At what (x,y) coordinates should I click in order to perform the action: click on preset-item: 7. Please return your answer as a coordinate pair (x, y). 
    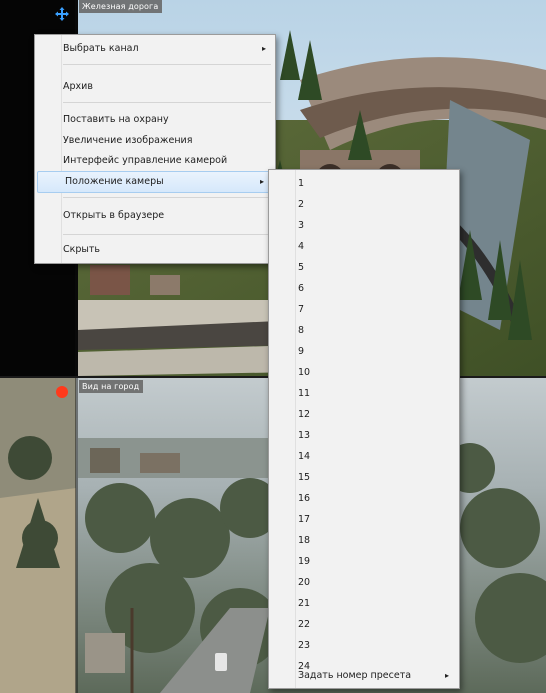
    Looking at the image, I should click on (301, 309).